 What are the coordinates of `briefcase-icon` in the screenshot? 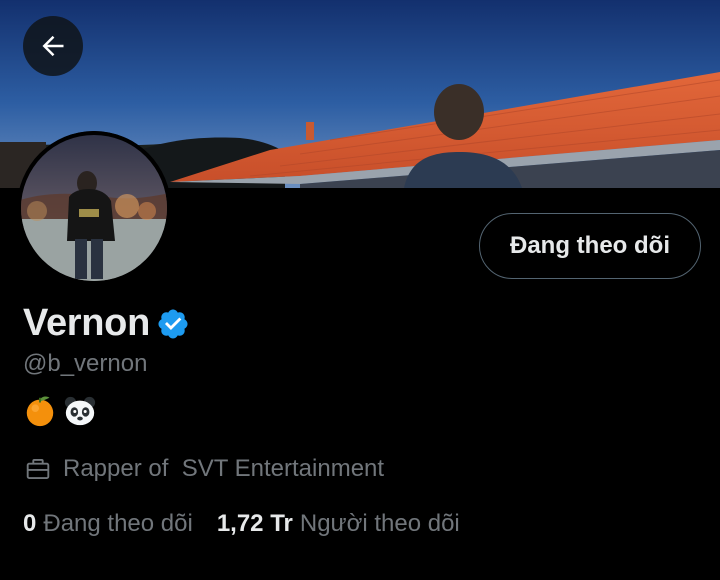 It's located at (38, 469).